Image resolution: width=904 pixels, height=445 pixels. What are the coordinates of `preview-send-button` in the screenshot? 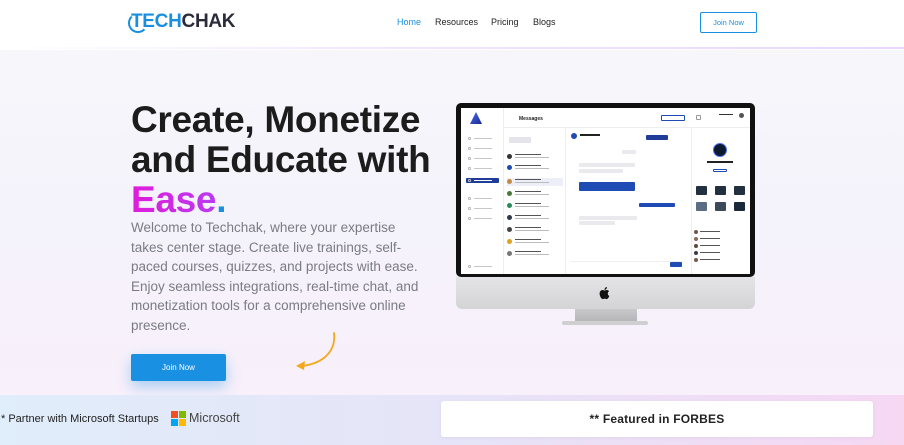 It's located at (676, 264).